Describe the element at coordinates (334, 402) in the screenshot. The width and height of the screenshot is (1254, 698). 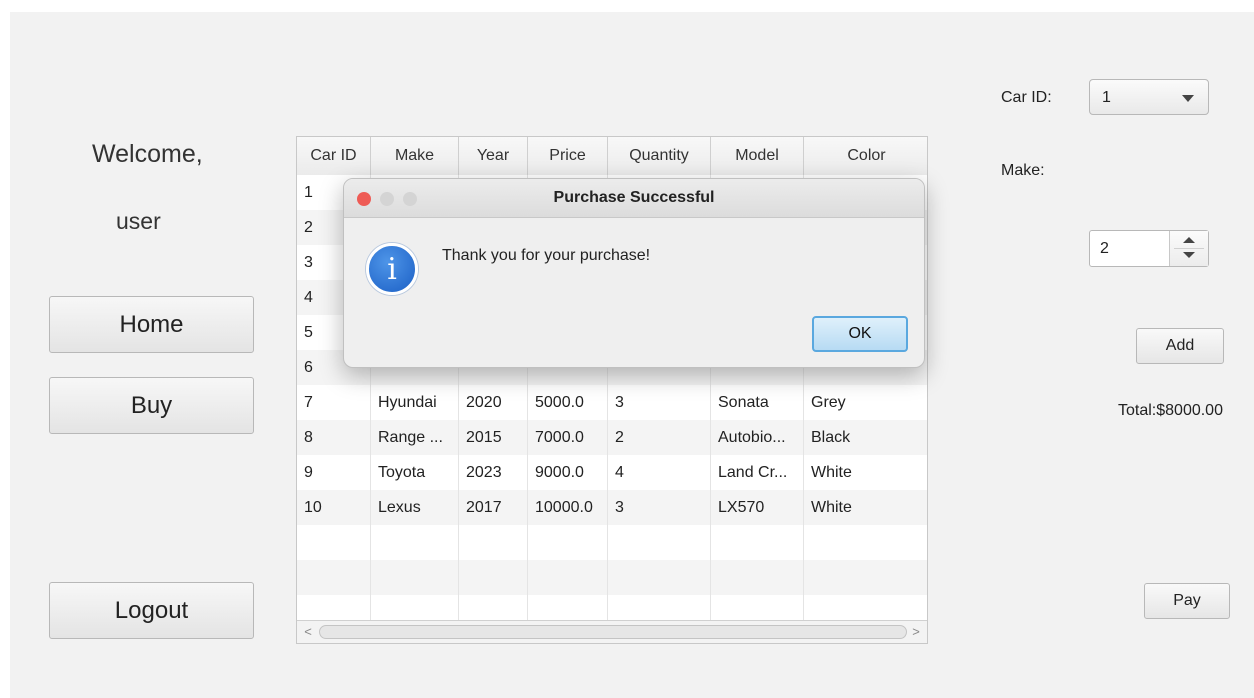
I see `table-cell: 7` at that location.